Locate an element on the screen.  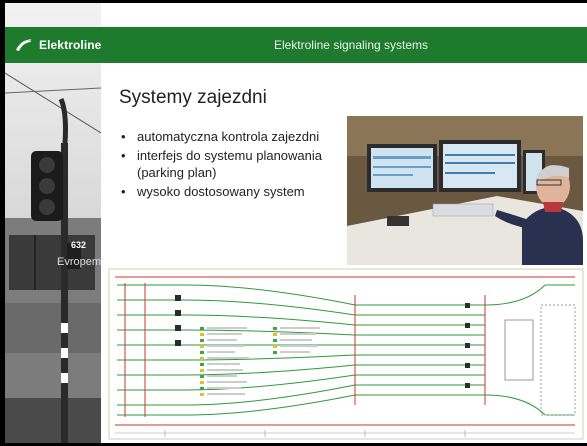
list-item: • automatyczna kontrola zajezdni is located at coordinates (225, 136).